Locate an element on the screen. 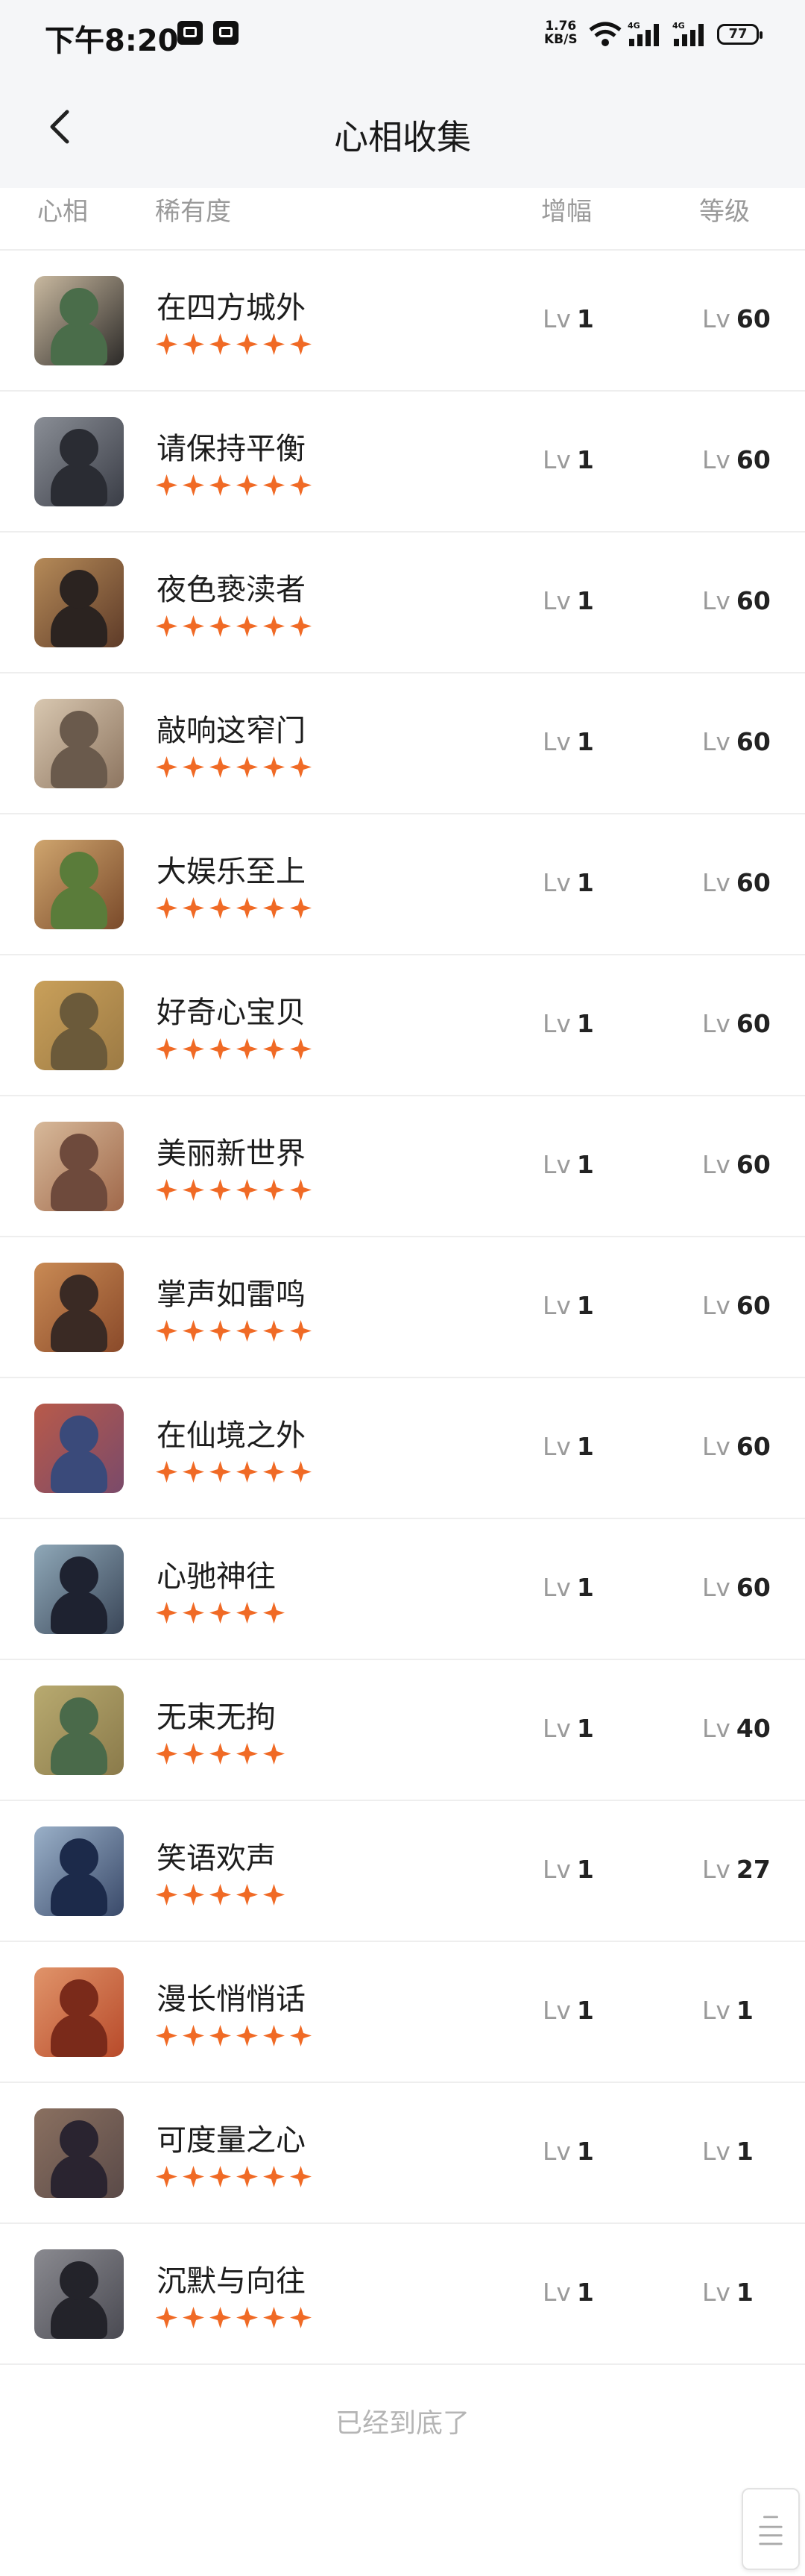 Image resolution: width=805 pixels, height=2576 pixels. character-level: Lv 60 is located at coordinates (736, 1588).